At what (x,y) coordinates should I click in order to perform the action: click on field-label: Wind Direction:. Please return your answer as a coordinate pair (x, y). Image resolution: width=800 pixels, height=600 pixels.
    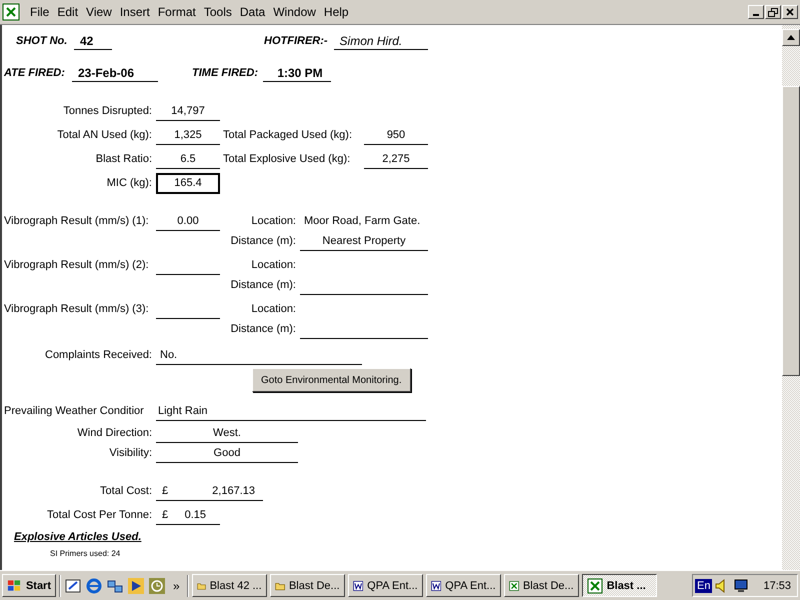
    Looking at the image, I should click on (115, 433).